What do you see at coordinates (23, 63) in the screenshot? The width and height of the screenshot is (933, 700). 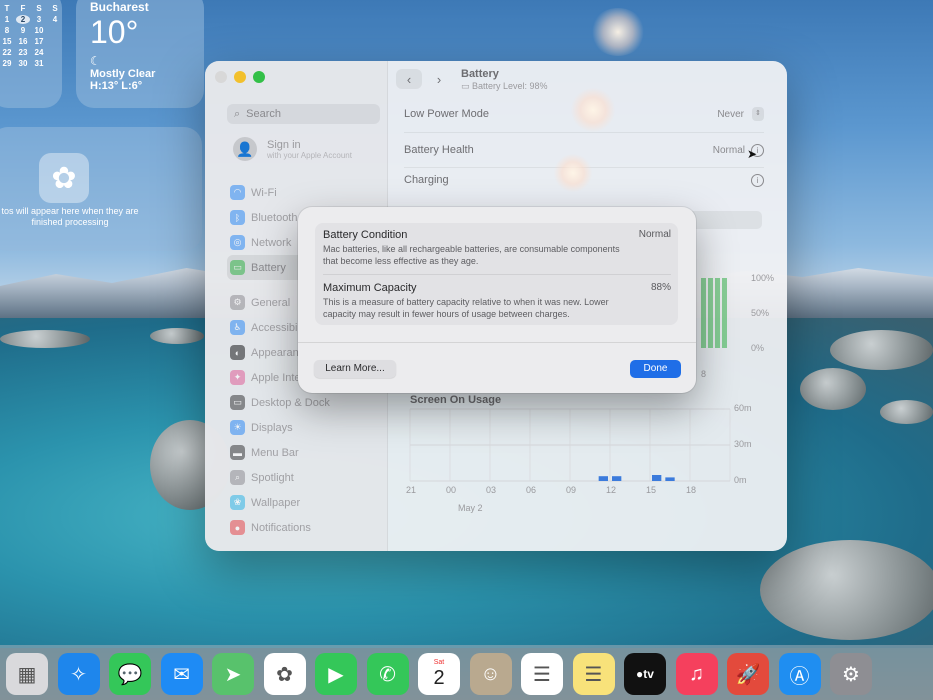 I see `calendar-day: 30` at bounding box center [23, 63].